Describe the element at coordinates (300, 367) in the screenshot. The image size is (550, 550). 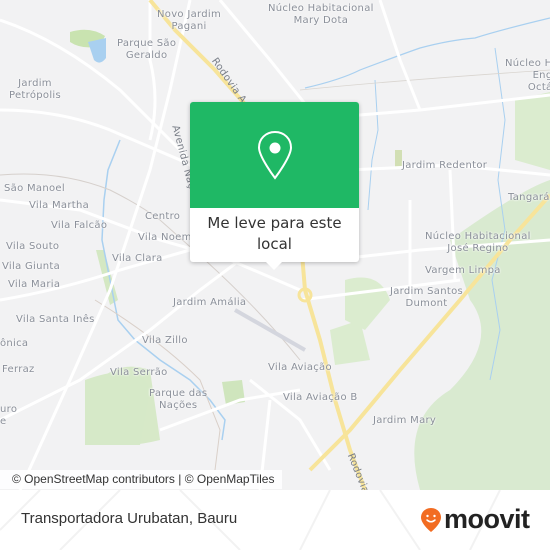
I see `label-vila-aviacao: Vila Aviação` at that location.